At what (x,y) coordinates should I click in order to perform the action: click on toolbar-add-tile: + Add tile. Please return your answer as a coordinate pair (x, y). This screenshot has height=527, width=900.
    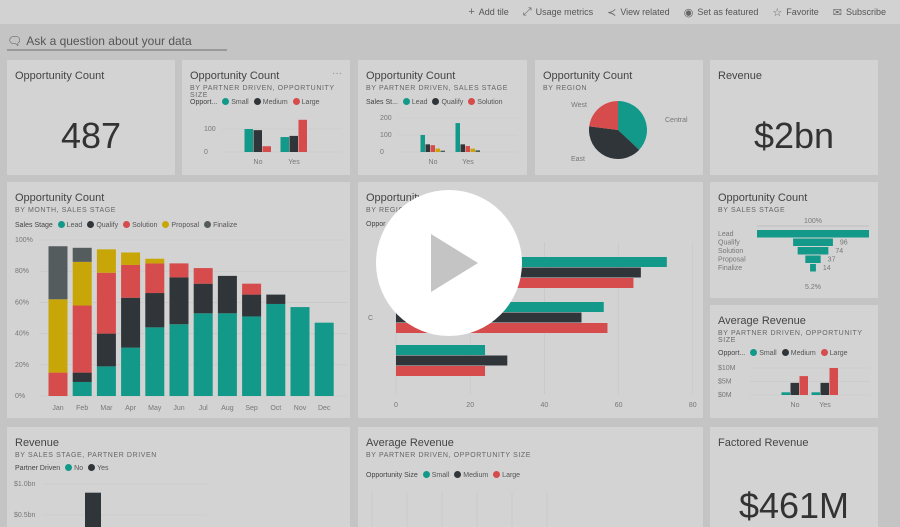
    Looking at the image, I should click on (488, 12).